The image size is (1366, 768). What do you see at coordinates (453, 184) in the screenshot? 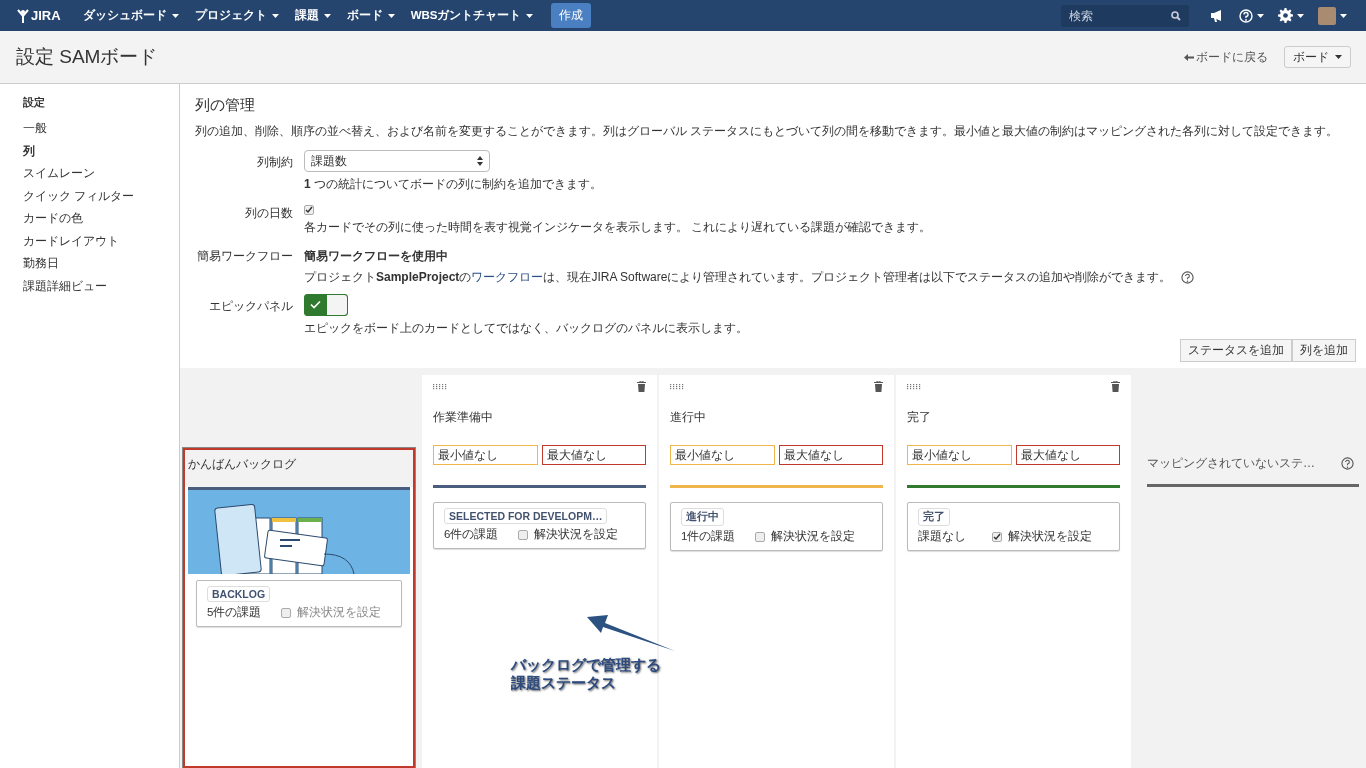
I see `field-hint: 1 つの統計についてボードの列に制約を追加できます。` at bounding box center [453, 184].